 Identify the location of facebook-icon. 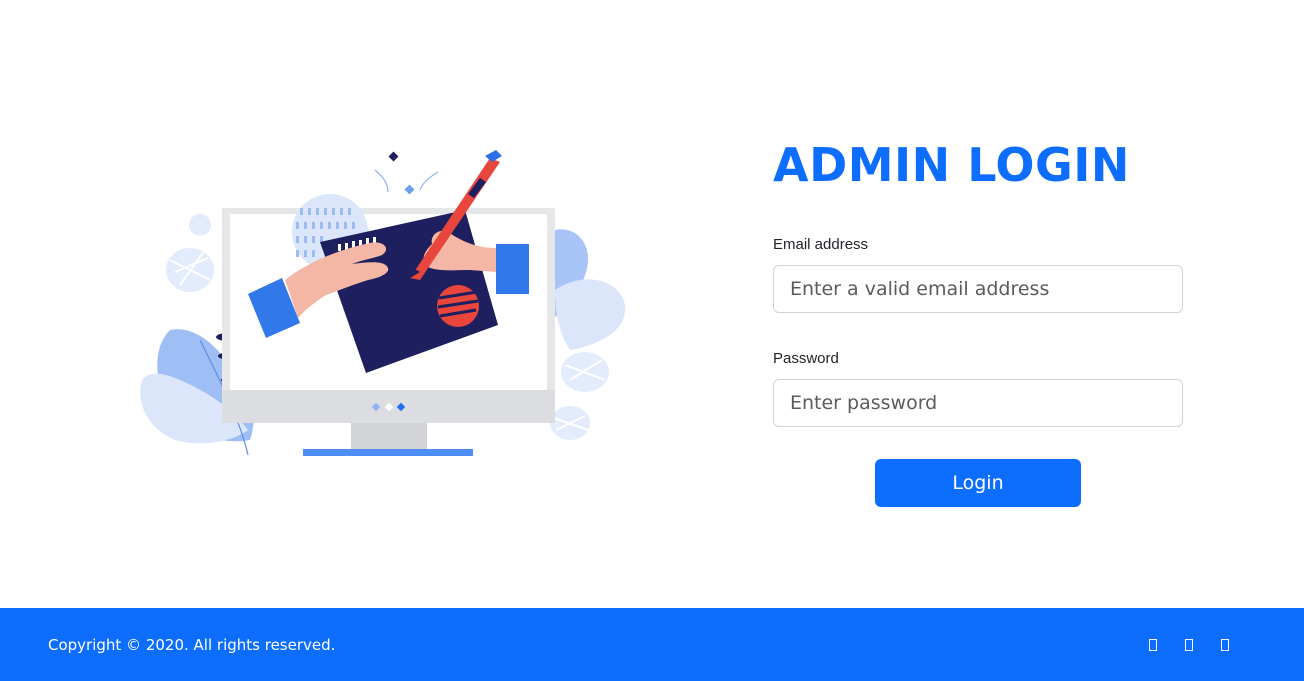
(1153, 645).